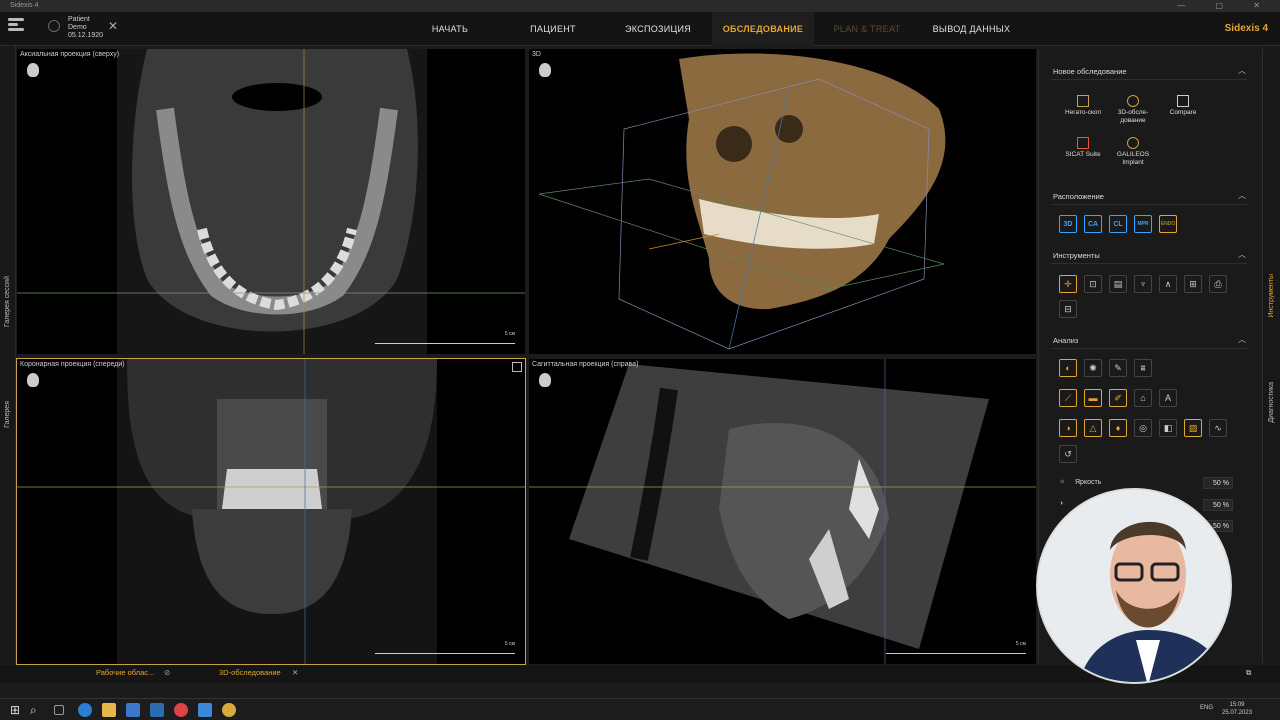 The height and width of the screenshot is (720, 1280). Describe the element at coordinates (1133, 152) in the screenshot. I see `galileos-implant-app: GALILEOS Implant` at that location.